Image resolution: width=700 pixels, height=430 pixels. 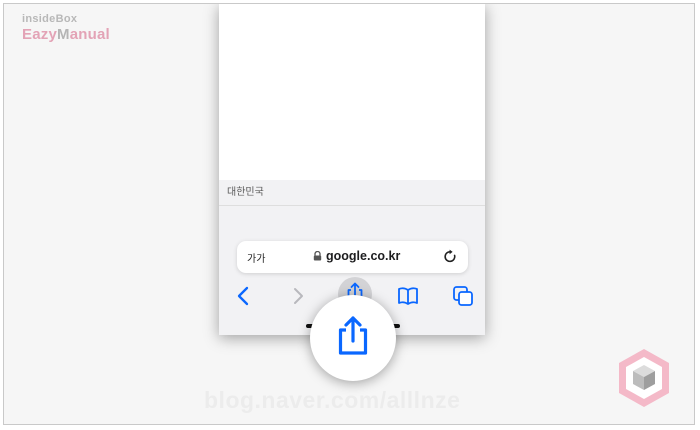 I want to click on brand-top-text: insideBox, so click(x=50, y=19).